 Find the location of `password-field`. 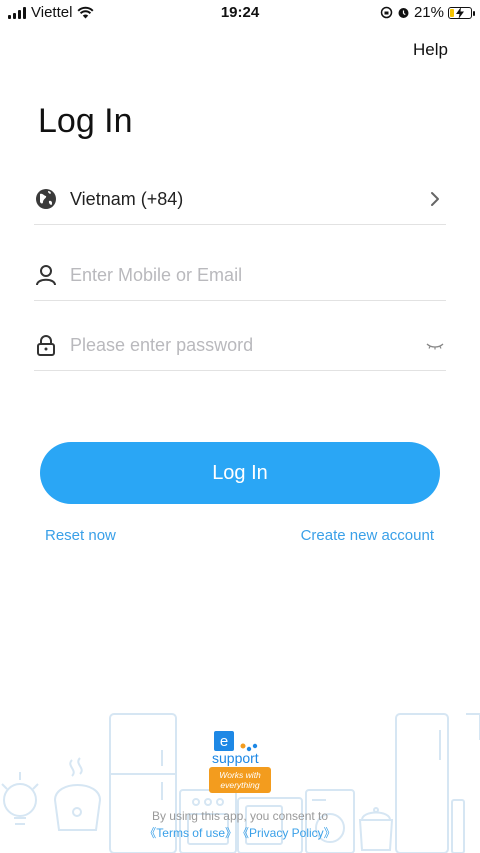

password-field is located at coordinates (240, 346).